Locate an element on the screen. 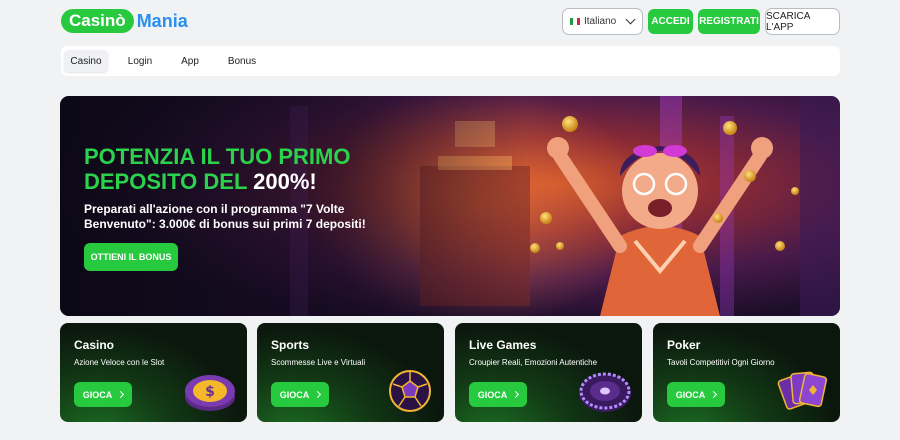 This screenshot has height=440, width=900. card-subtitle: Scommesse Live e Virtuali is located at coordinates (318, 362).